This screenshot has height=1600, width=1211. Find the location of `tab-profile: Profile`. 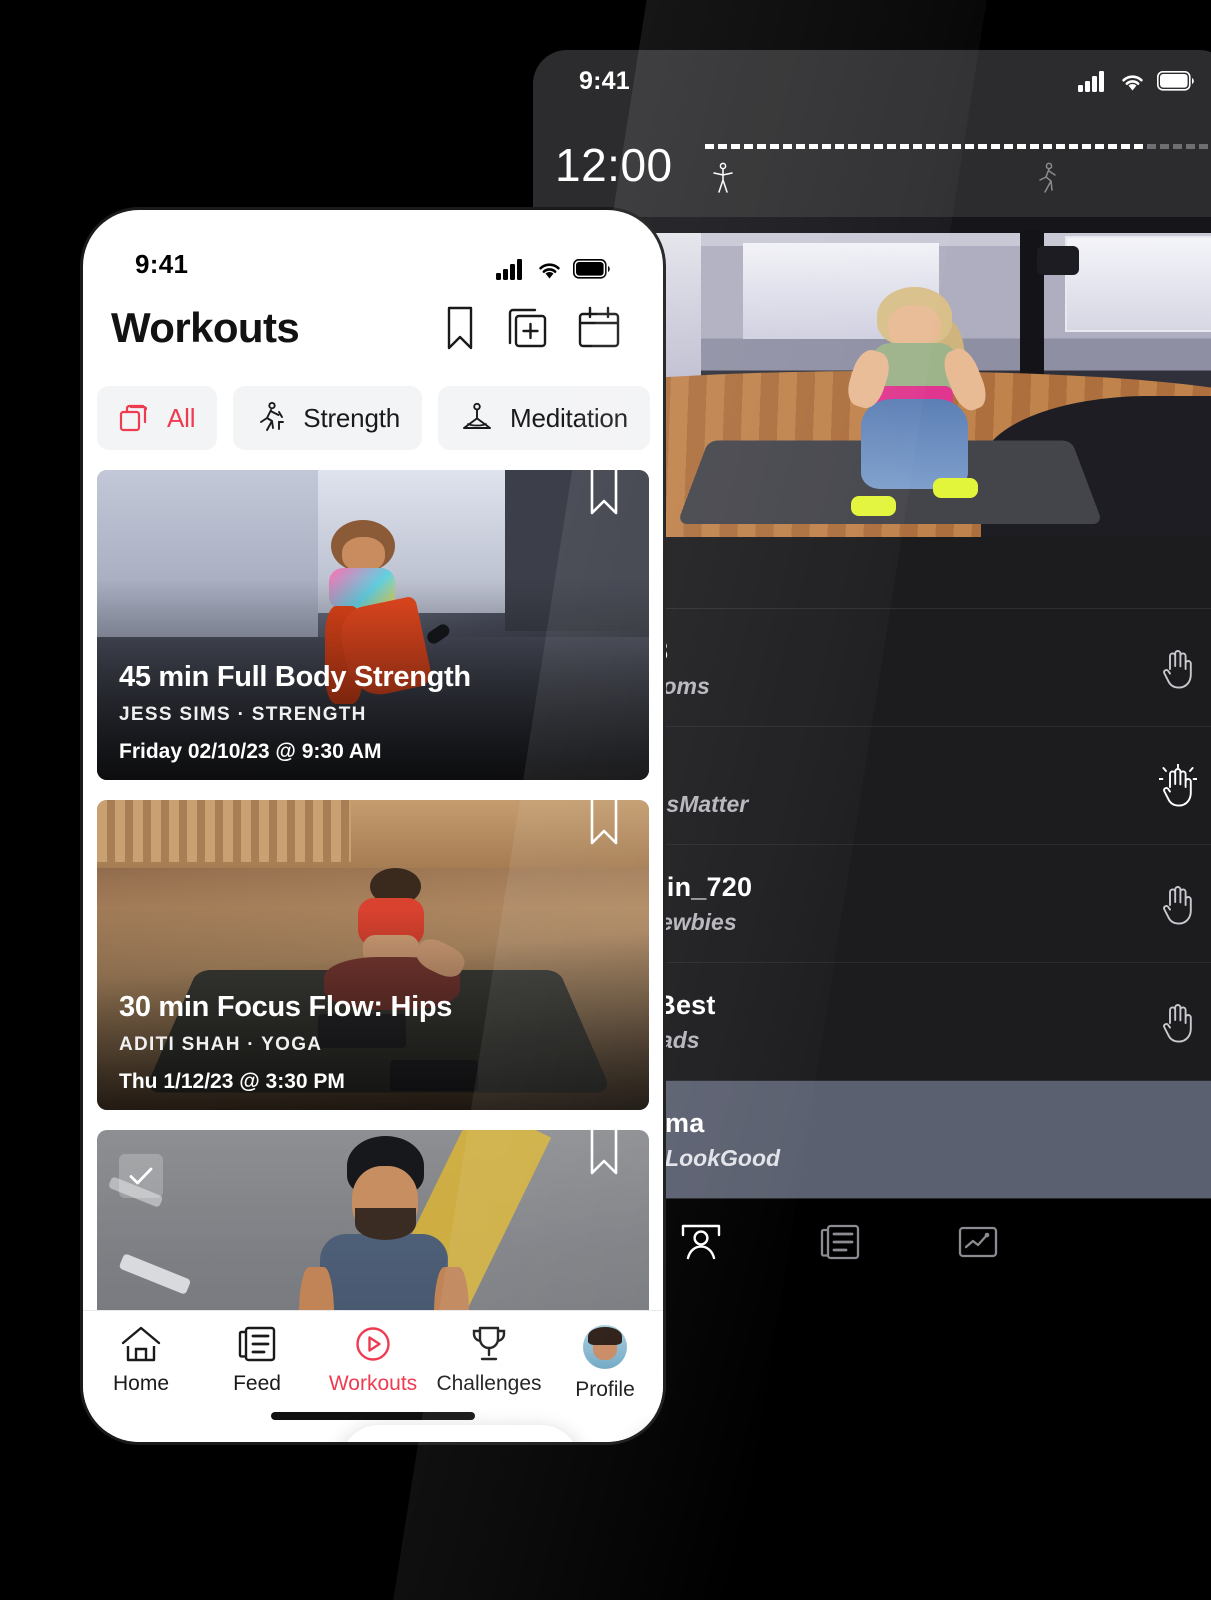

tab-profile: Profile is located at coordinates (605, 1363).